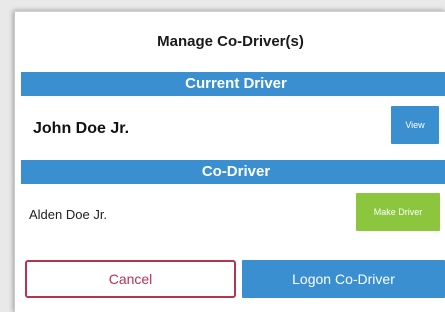 Image resolution: width=445 pixels, height=312 pixels. I want to click on co-driver-header: Co-Driver, so click(233, 172).